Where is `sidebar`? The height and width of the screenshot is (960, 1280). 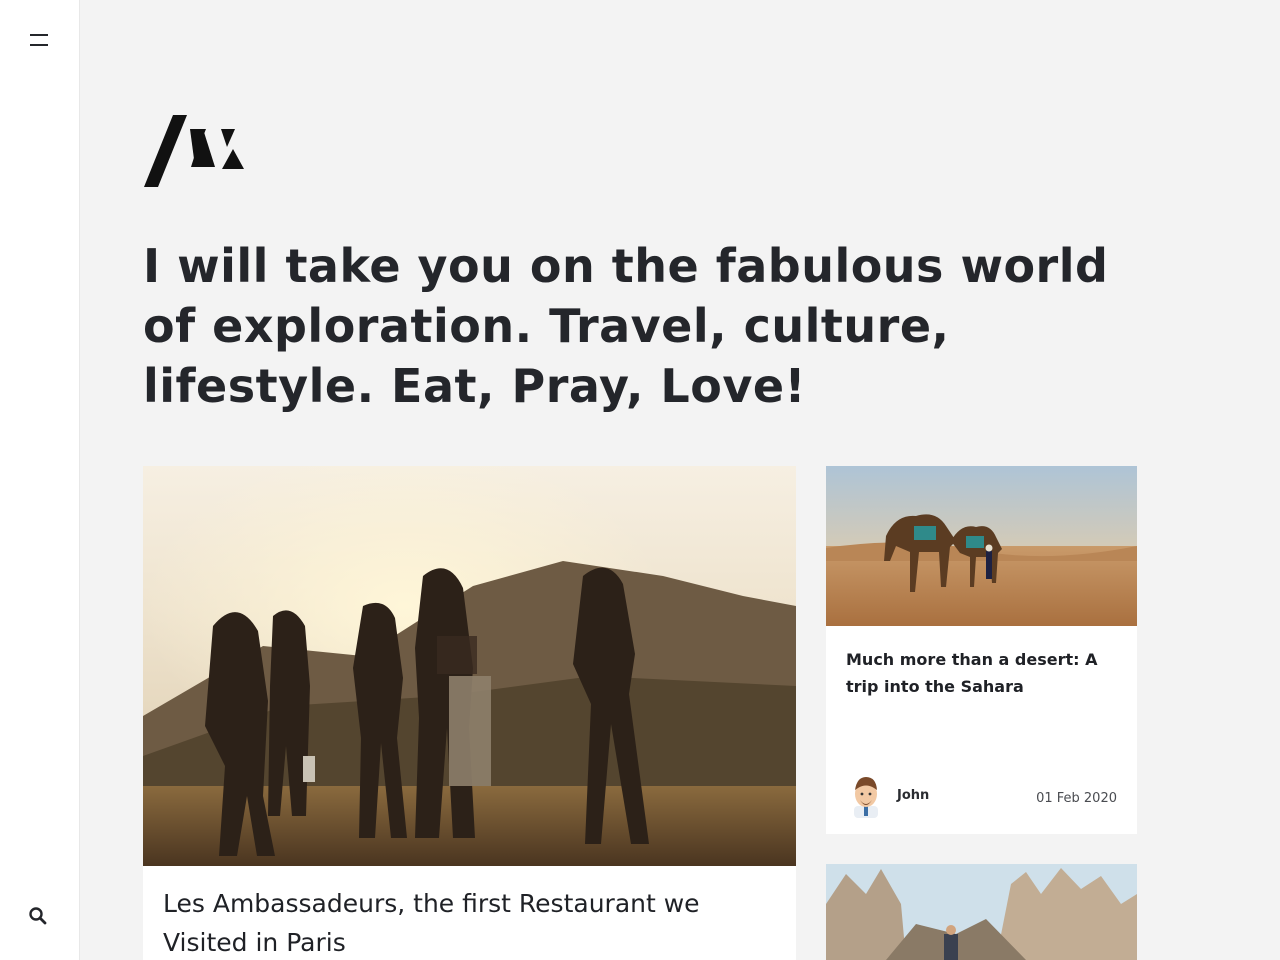
sidebar is located at coordinates (40, 480).